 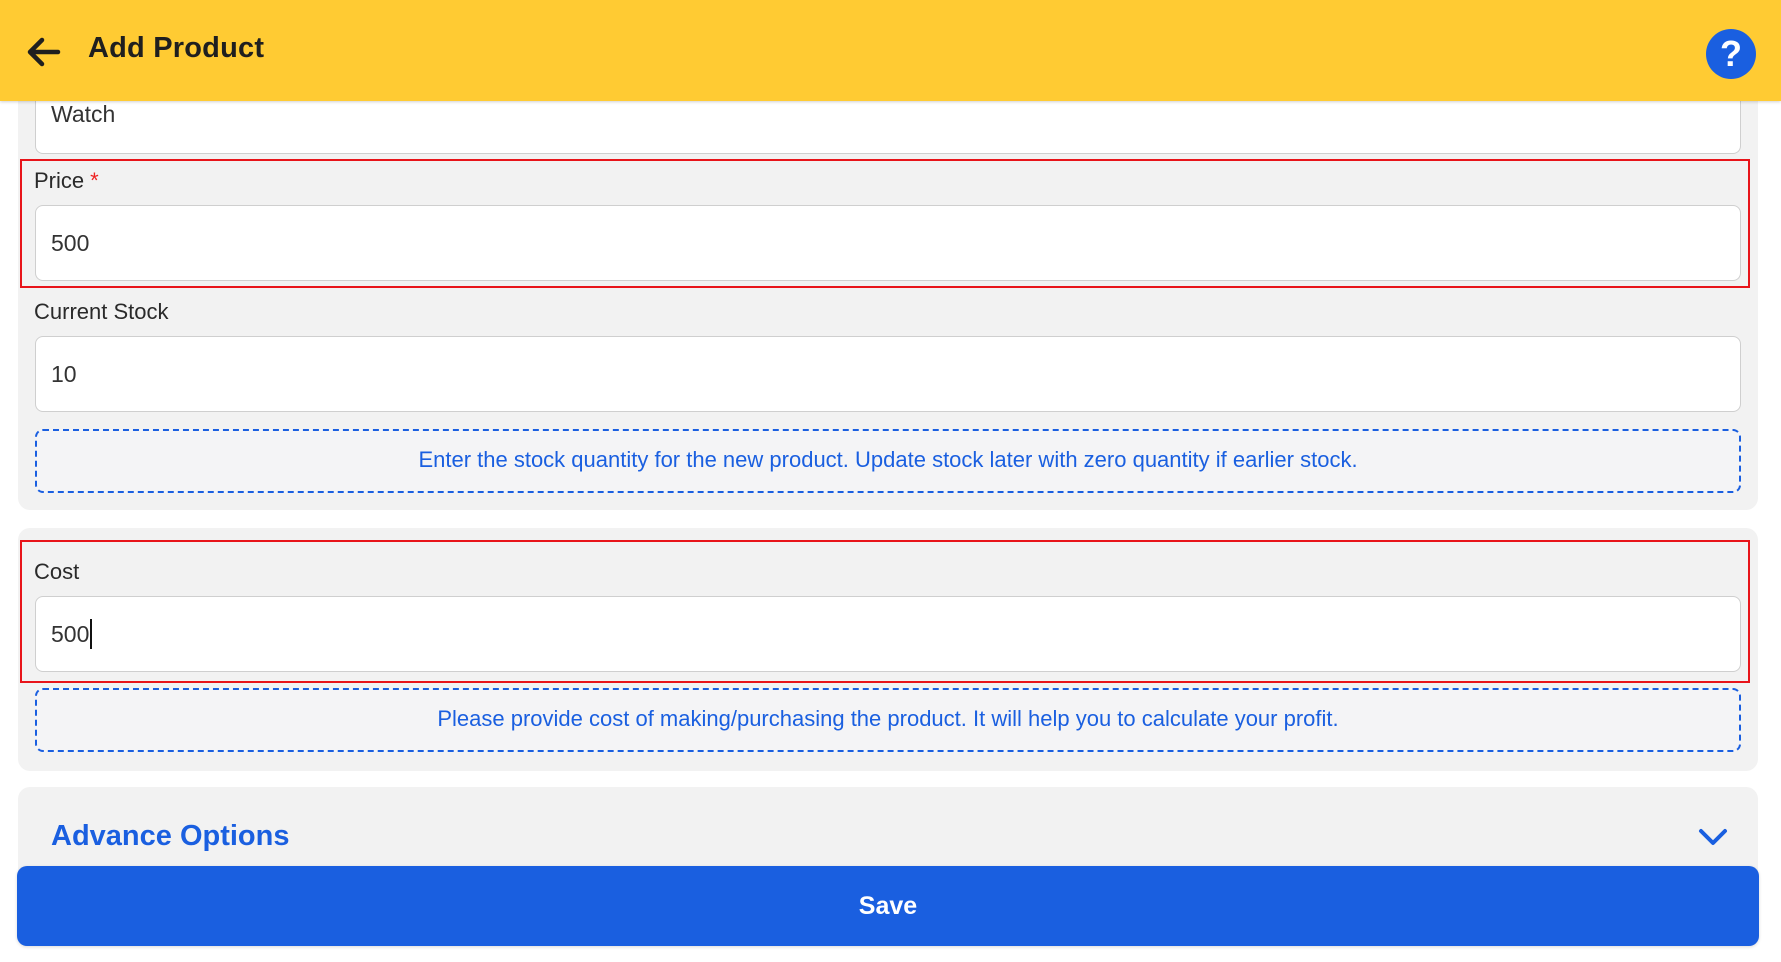 I want to click on app-header: Add Product ?, so click(x=890, y=50).